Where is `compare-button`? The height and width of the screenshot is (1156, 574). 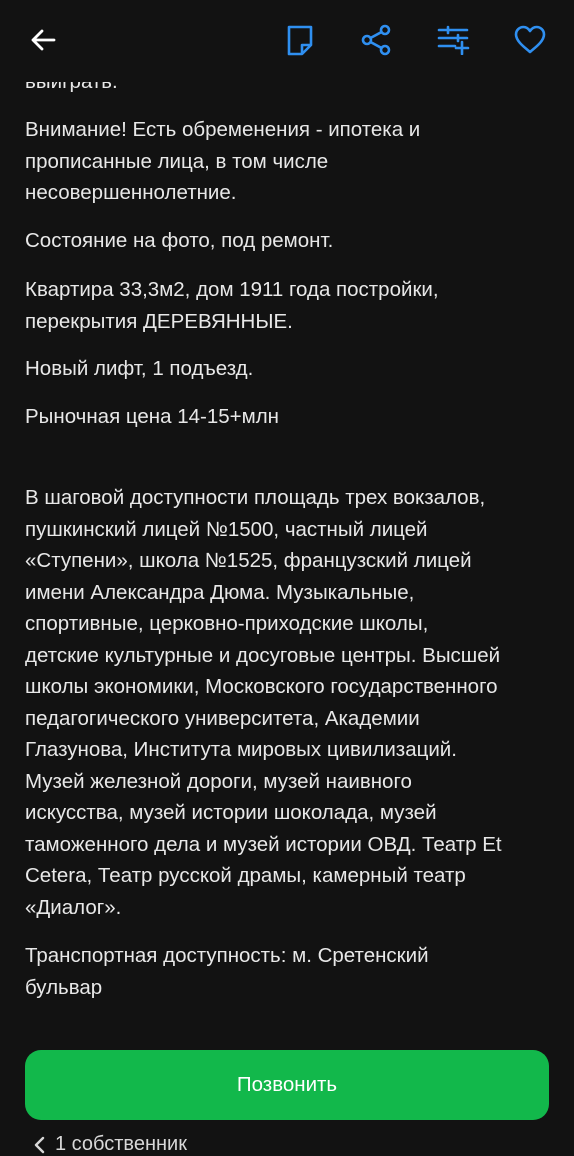
compare-button is located at coordinates (453, 40).